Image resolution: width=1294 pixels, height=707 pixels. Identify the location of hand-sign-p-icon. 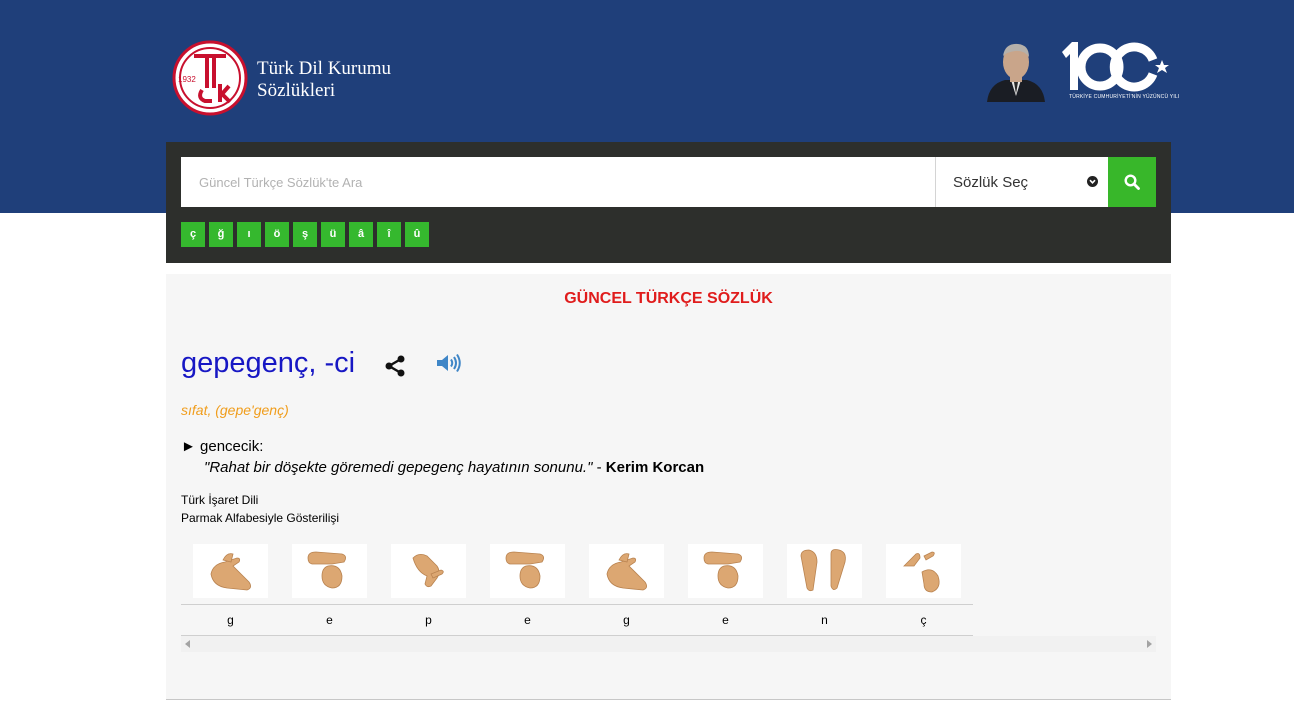
(428, 571).